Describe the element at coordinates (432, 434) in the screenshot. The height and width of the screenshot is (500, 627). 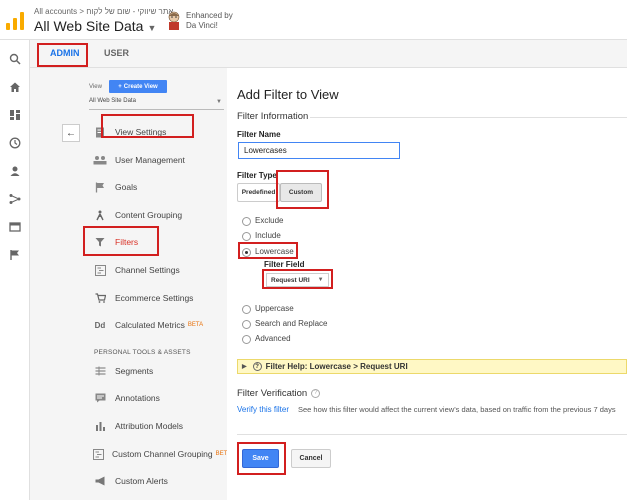
I see `form-divider` at that location.